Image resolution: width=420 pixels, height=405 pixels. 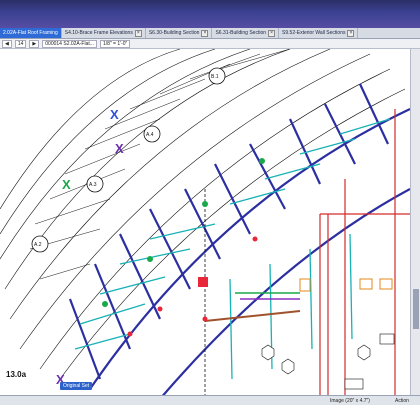 What do you see at coordinates (20, 43) in the screenshot?
I see `page-number-input: 14` at bounding box center [20, 43].